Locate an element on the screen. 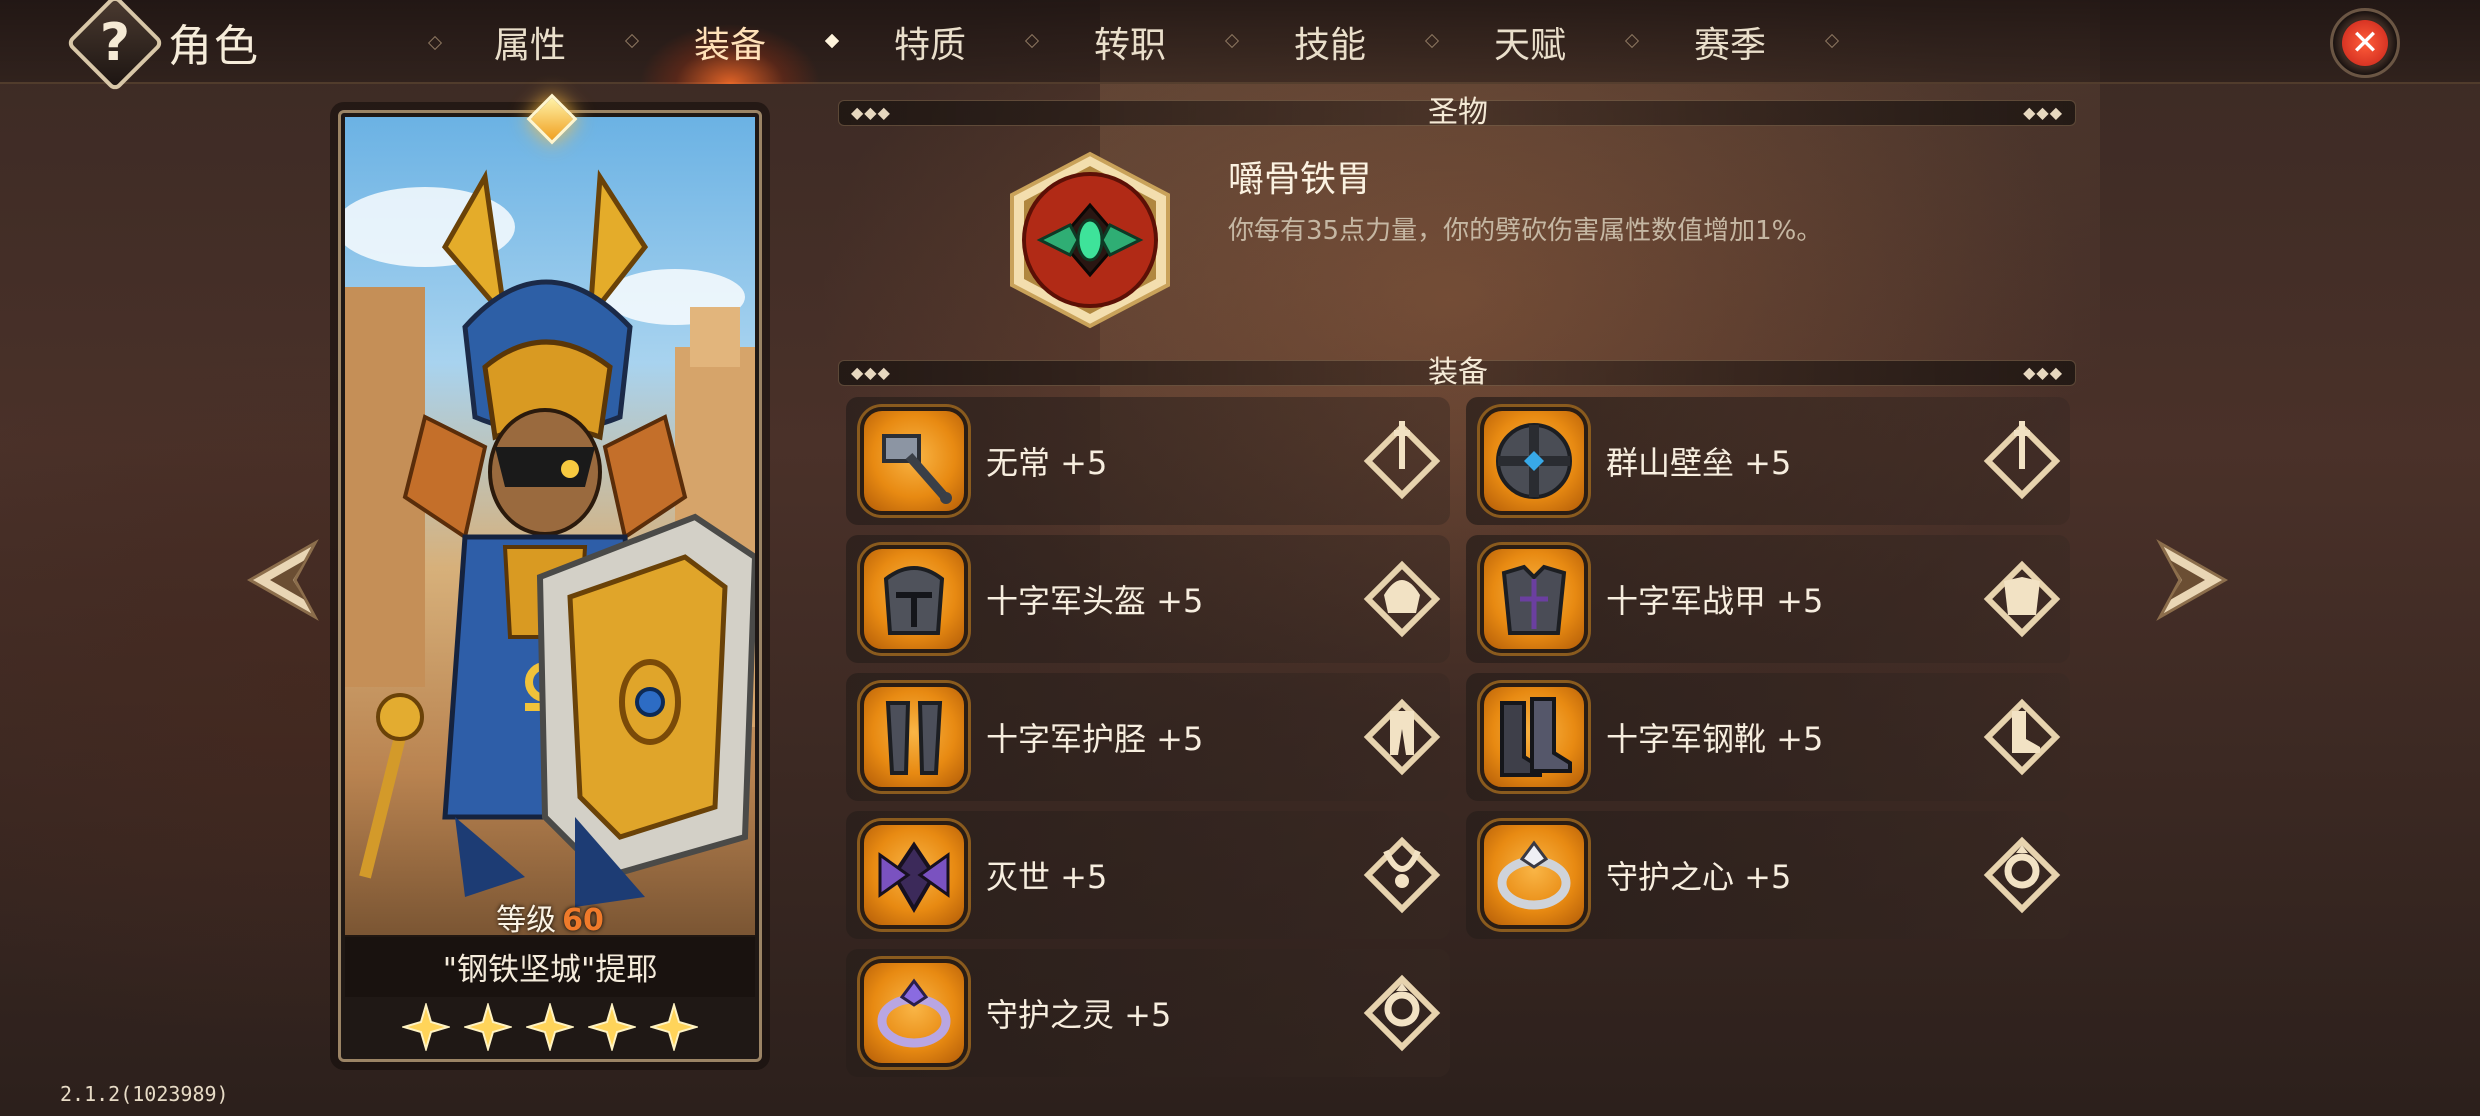 The image size is (2480, 1116). close-icon: ✕ is located at coordinates (2365, 43).